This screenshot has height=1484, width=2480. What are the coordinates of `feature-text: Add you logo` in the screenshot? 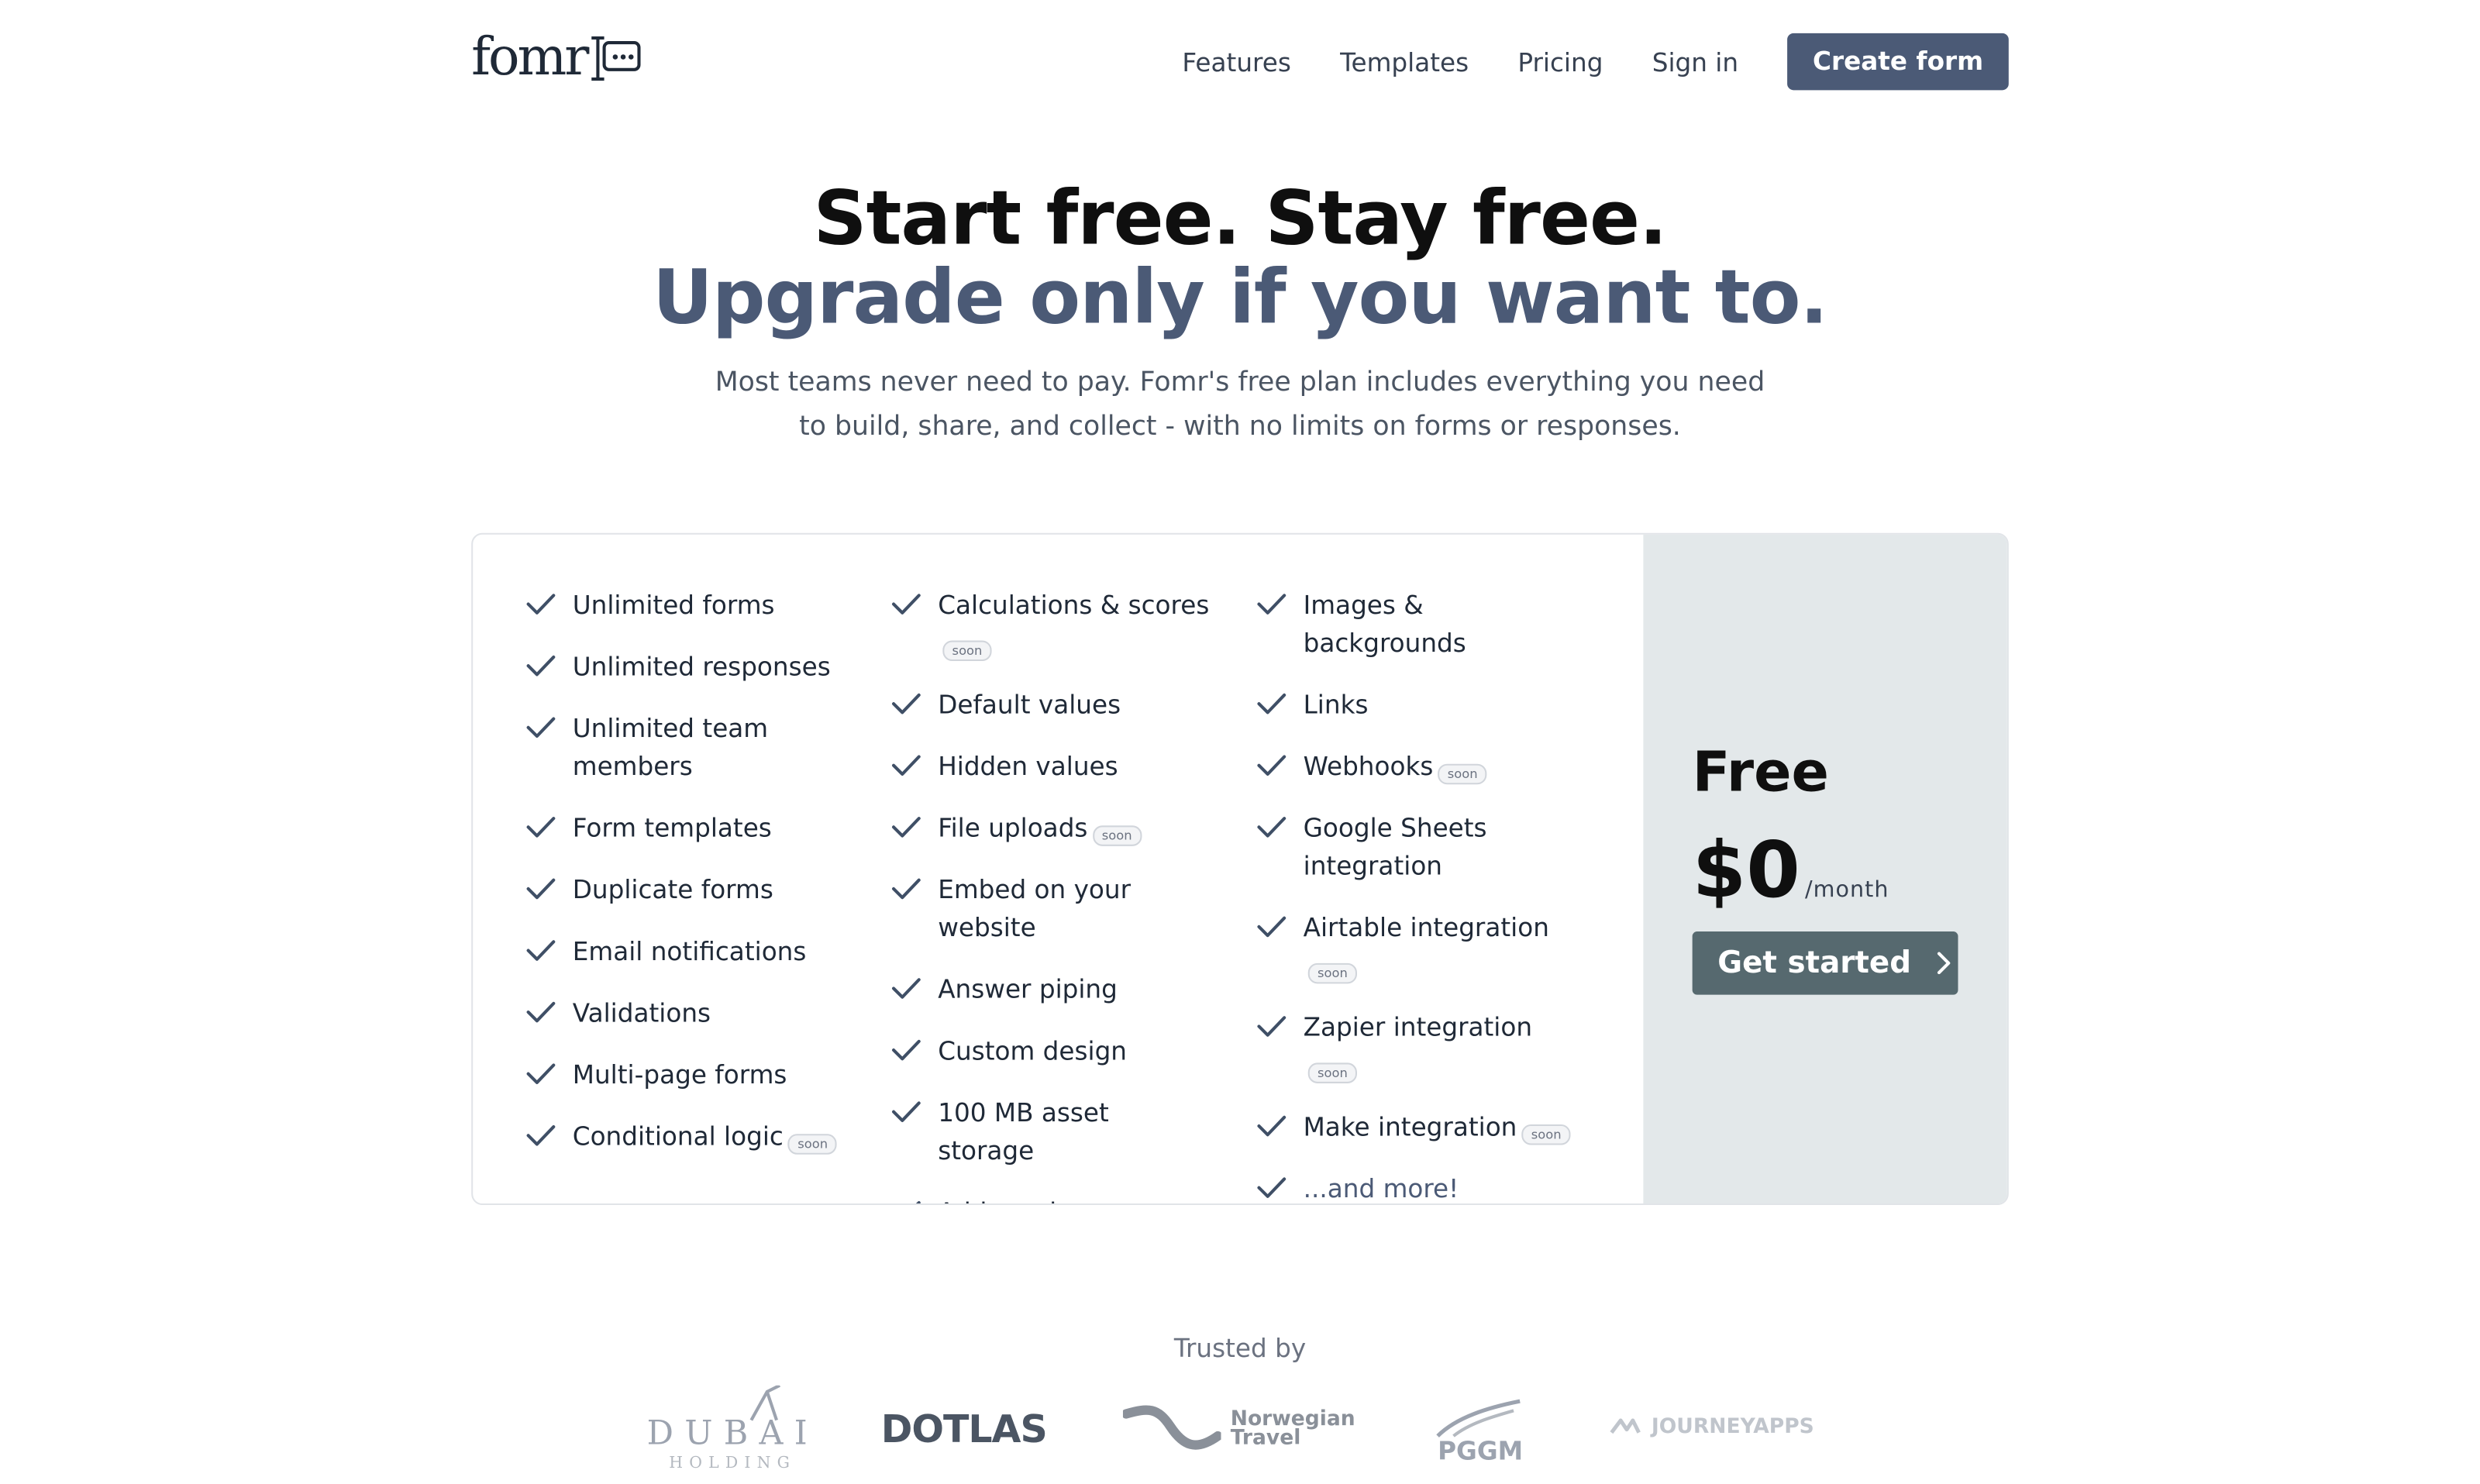 It's located at (1021, 1200).